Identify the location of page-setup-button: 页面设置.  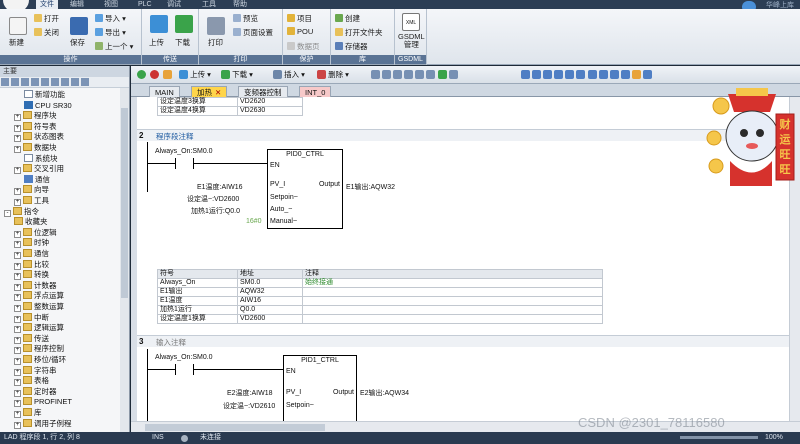
(253, 32).